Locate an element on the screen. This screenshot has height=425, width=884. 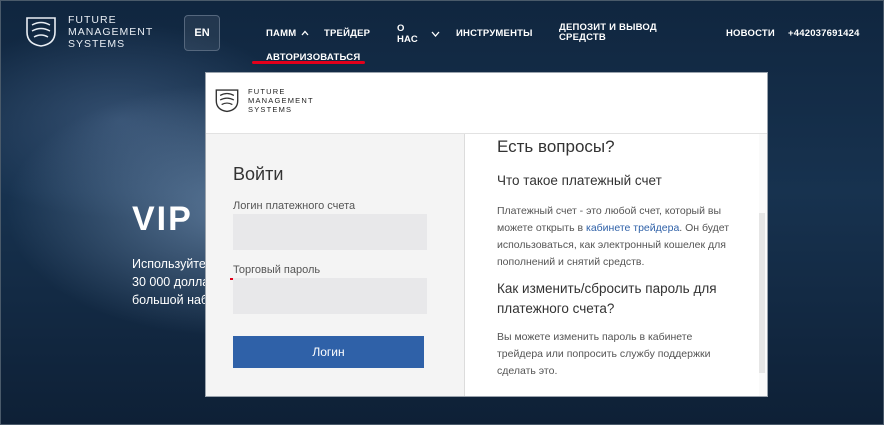
account-login-label: Логин платежного счета is located at coordinates (294, 206).